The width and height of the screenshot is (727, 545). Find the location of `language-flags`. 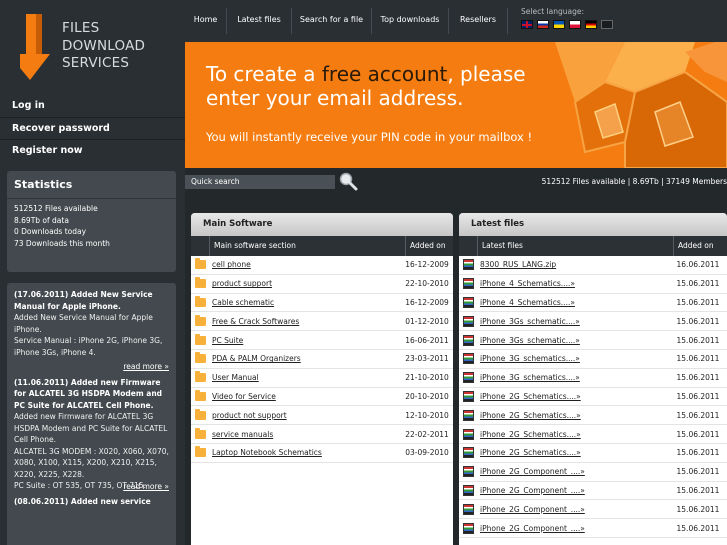

language-flags is located at coordinates (567, 24).